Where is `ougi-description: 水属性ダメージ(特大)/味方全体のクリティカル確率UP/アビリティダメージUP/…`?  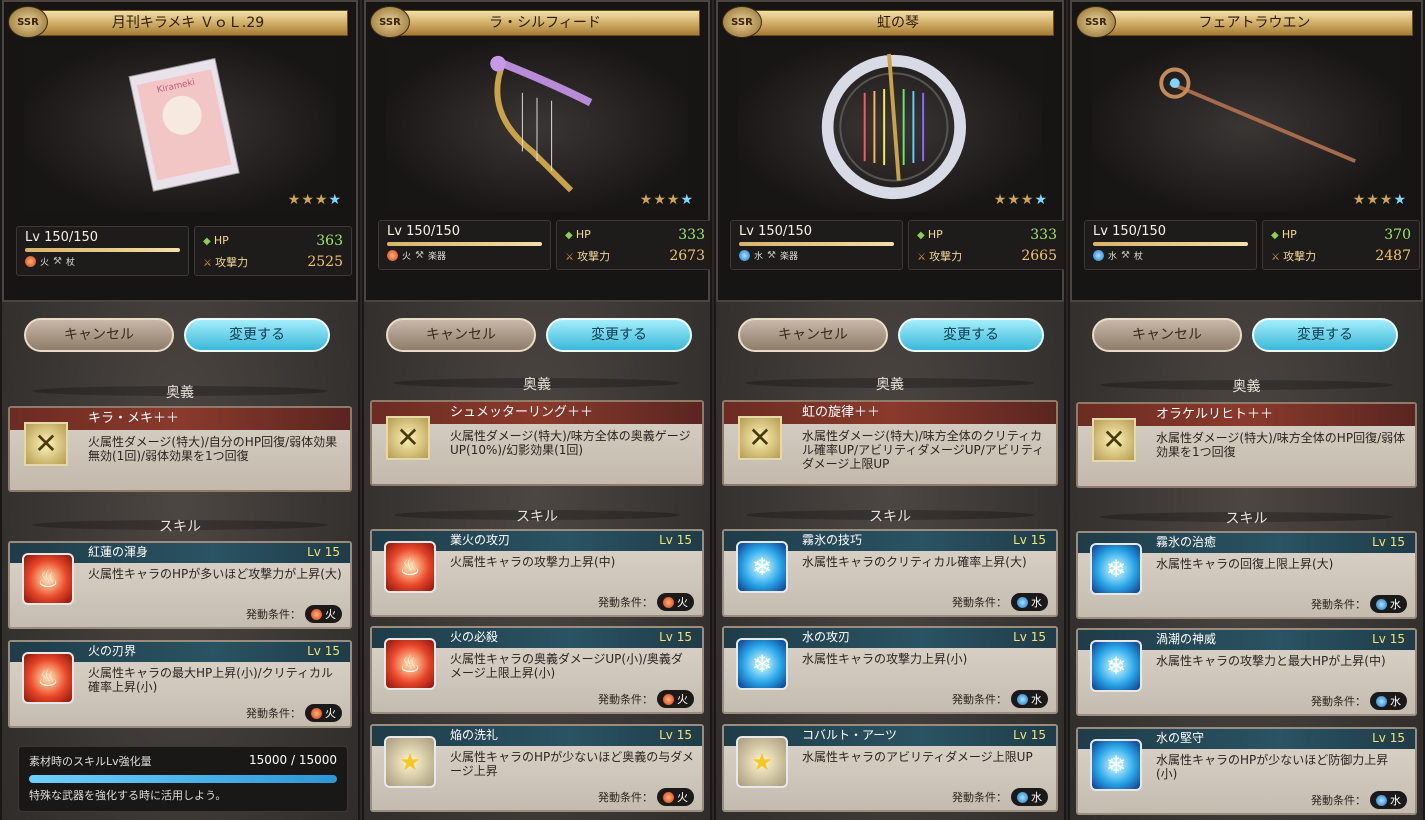
ougi-description: 水属性ダメージ(特大)/味方全体のクリティカル確率UP/アビリティダメージUP/… is located at coordinates (923, 450).